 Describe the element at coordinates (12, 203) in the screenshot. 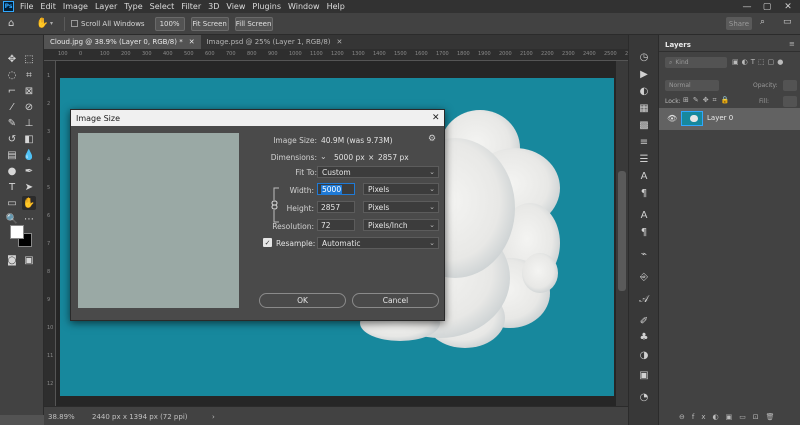

I see `rectangle-tool-icon: ▭` at that location.